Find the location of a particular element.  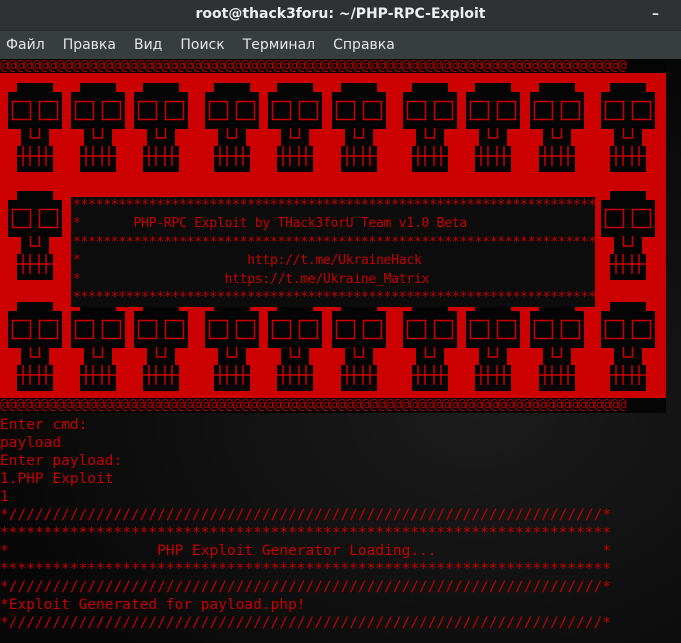

output-line: * PHP Exploit Generator Loading... * is located at coordinates (306, 551).